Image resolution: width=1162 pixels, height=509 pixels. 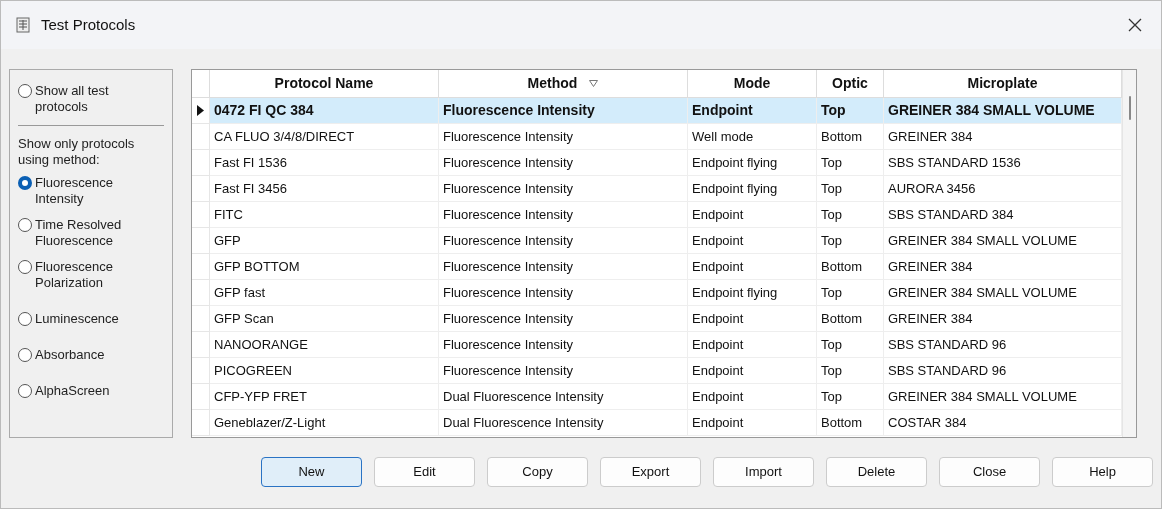 What do you see at coordinates (23, 25) in the screenshot?
I see `document-icon` at bounding box center [23, 25].